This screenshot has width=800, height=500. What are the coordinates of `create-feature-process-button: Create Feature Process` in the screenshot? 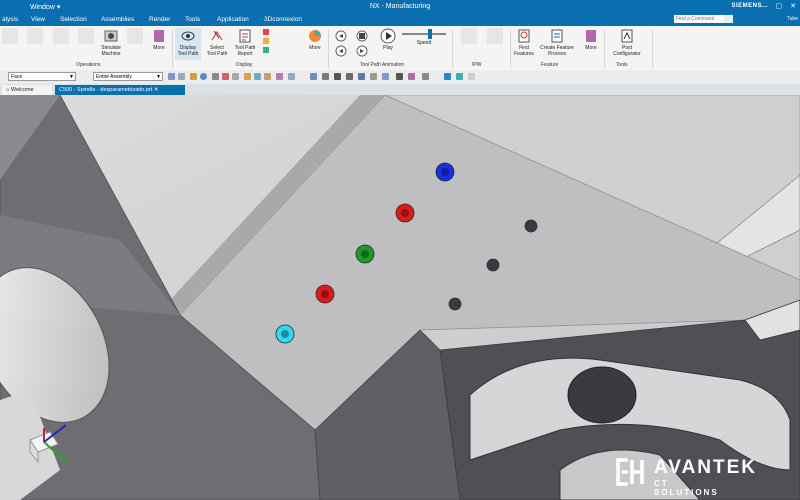 It's located at (557, 42).